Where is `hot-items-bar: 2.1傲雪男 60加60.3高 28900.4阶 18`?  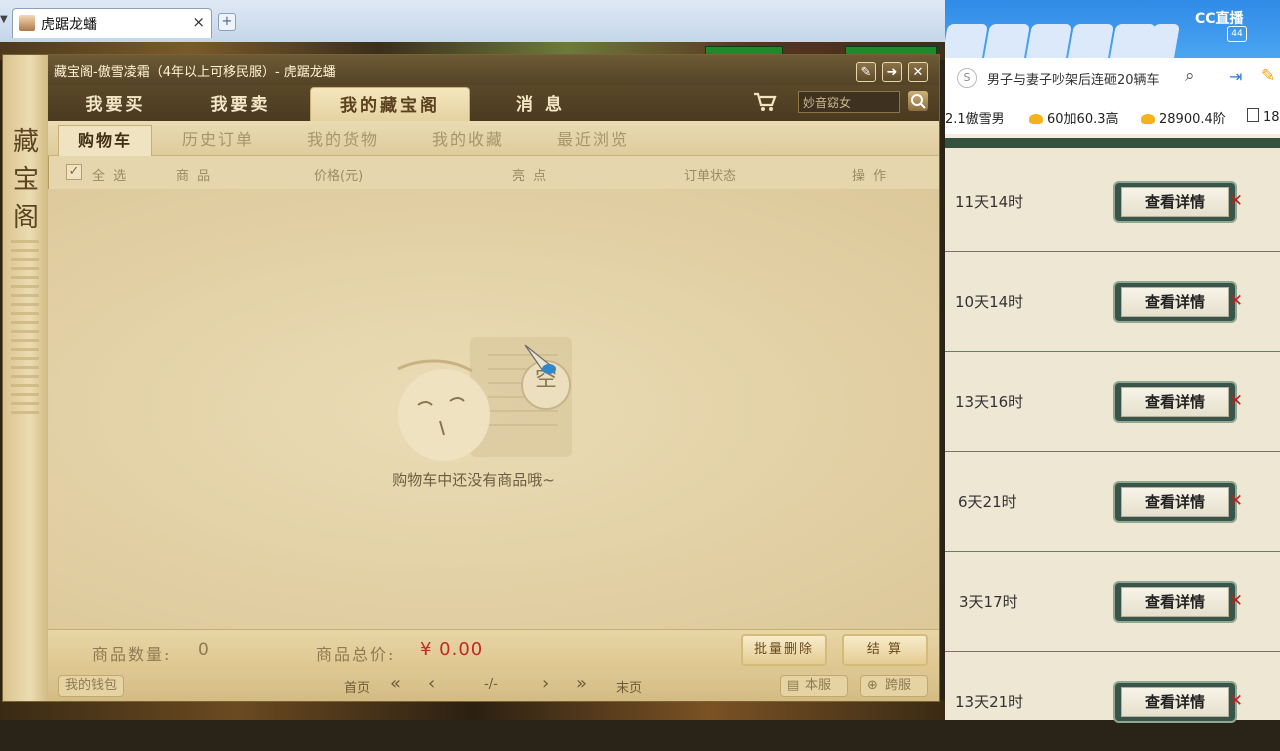
hot-items-bar: 2.1傲雪男 60加60.3高 28900.4阶 18 is located at coordinates (1112, 116).